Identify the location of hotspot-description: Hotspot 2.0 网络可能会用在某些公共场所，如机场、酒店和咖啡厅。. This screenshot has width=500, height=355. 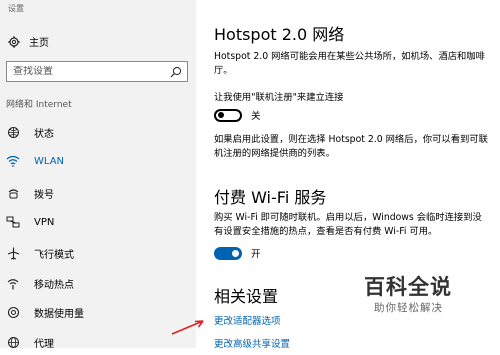
(349, 63).